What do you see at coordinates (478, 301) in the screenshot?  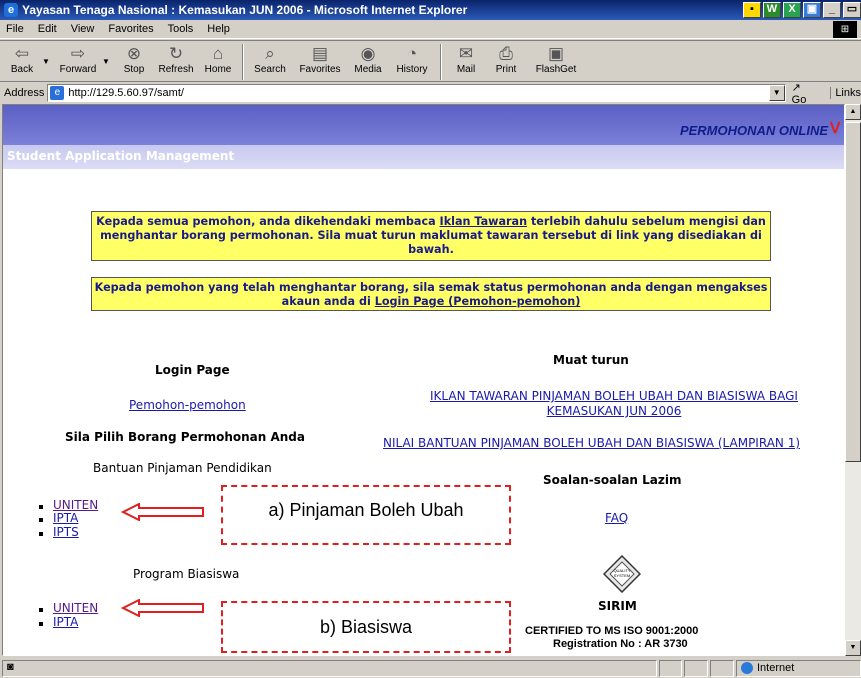 I see `notice2-link: Login Page (Pemohon-pemohon)` at bounding box center [478, 301].